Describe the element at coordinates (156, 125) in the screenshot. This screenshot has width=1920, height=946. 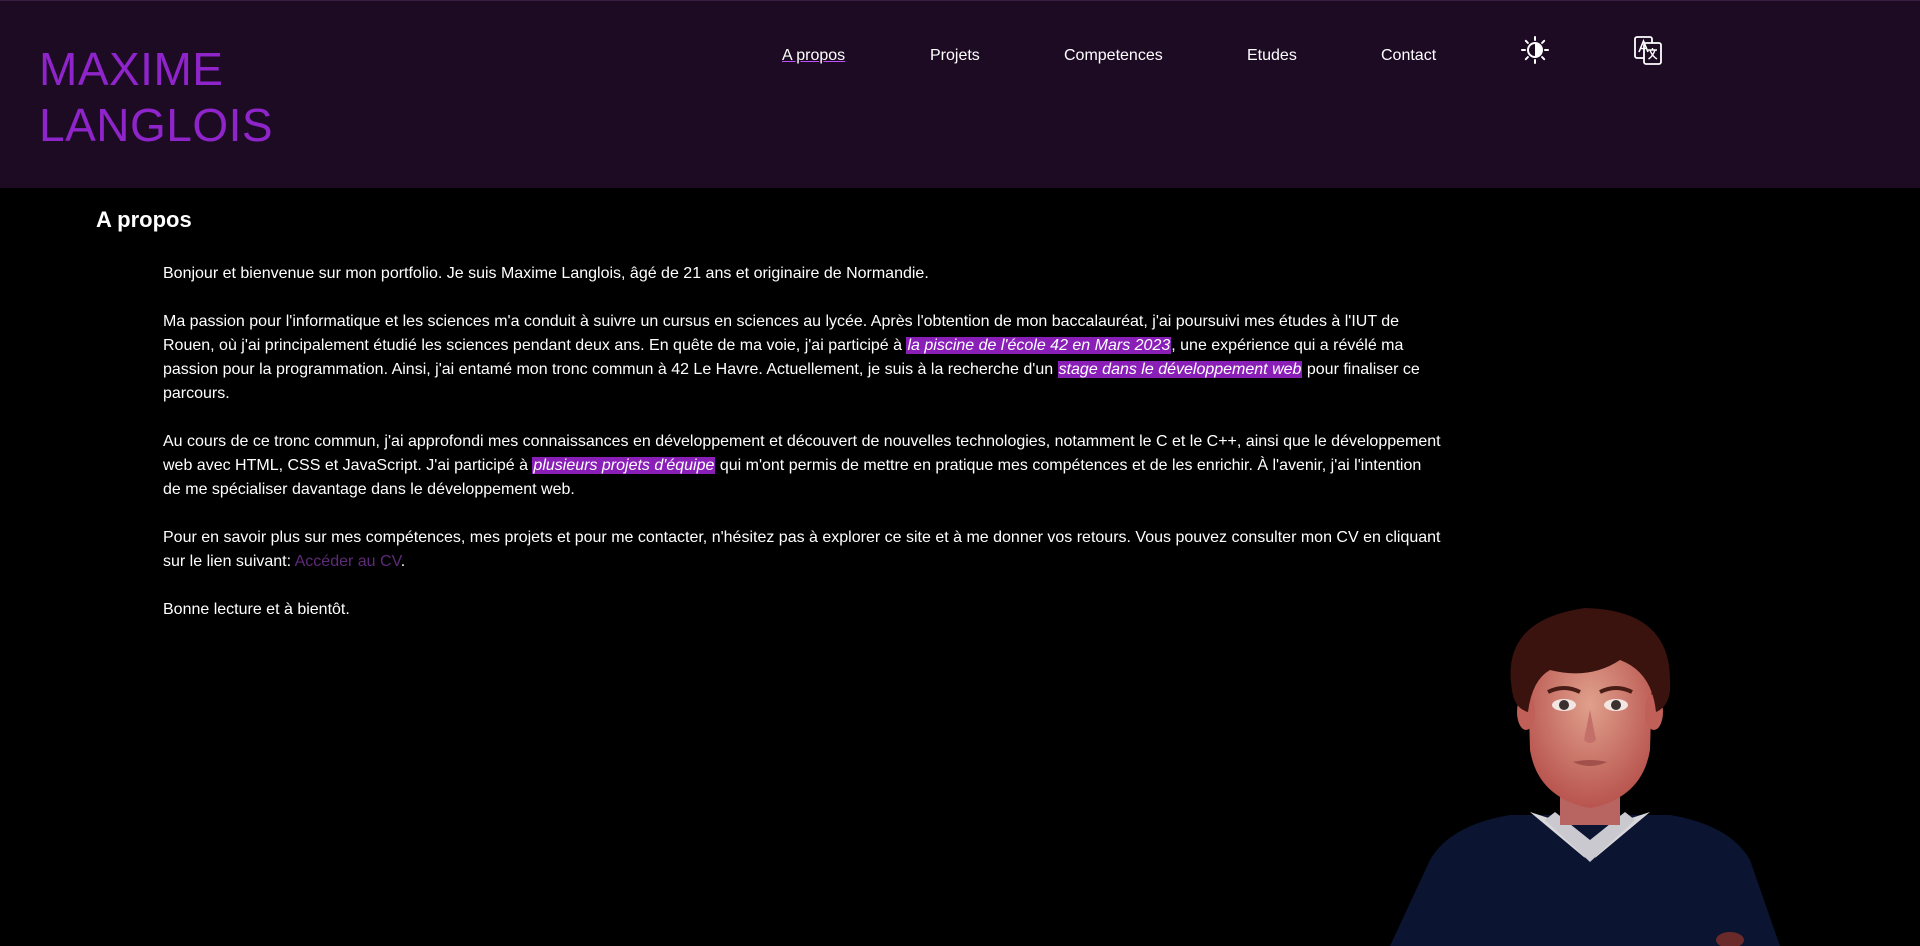
I see `logo-last-name: LANGLOIS` at that location.